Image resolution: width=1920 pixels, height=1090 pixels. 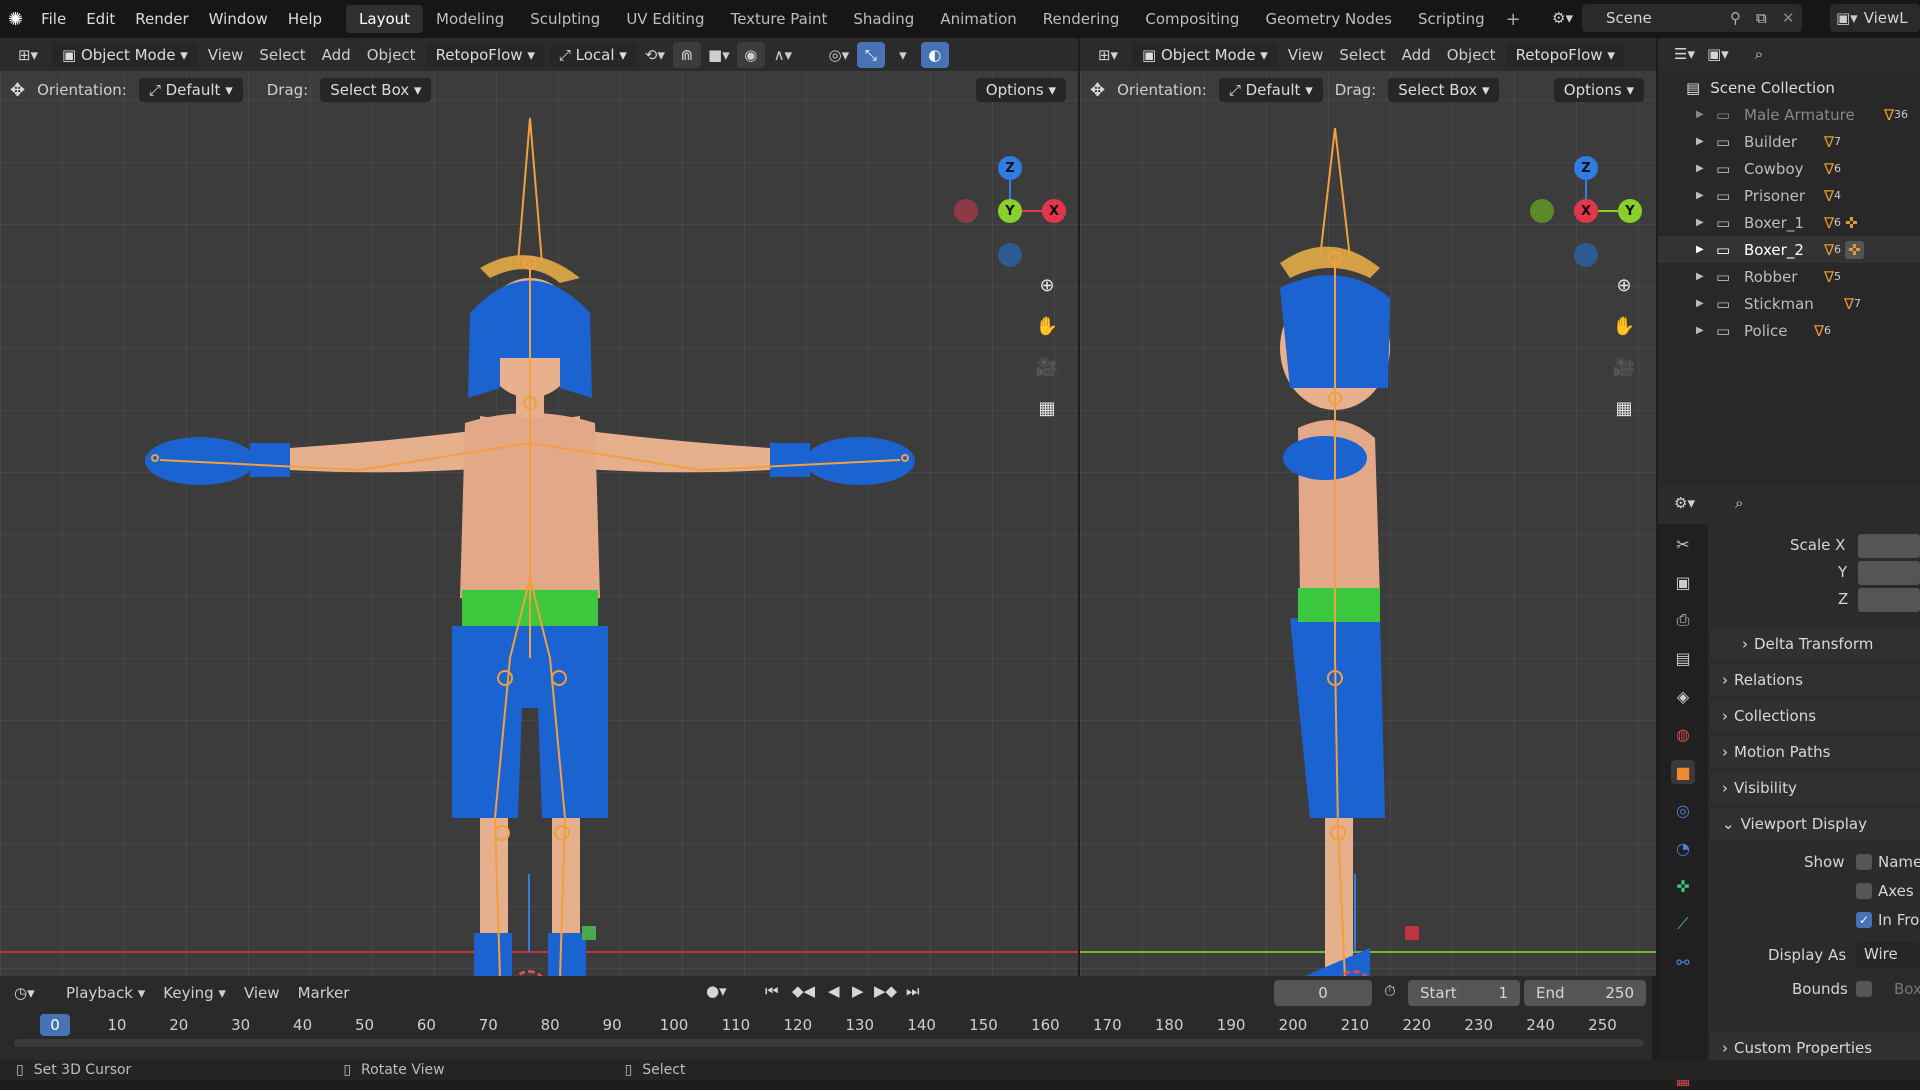 What do you see at coordinates (1683, 734) in the screenshot?
I see `world-tab-icon: ◍` at bounding box center [1683, 734].